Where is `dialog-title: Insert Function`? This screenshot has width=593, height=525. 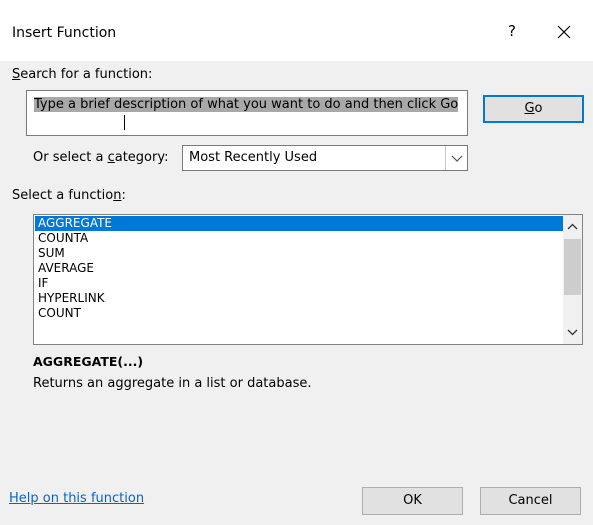
dialog-title: Insert Function is located at coordinates (64, 33).